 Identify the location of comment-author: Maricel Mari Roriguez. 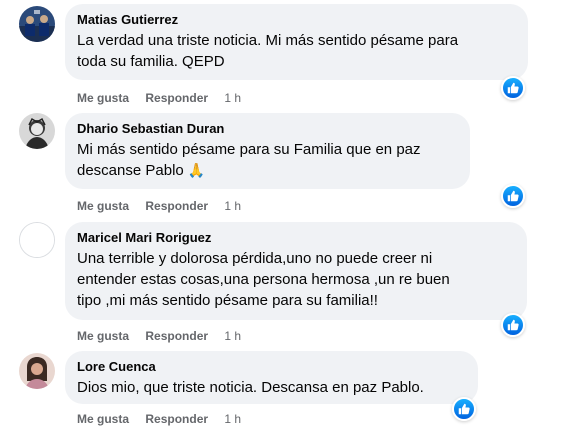
(296, 237).